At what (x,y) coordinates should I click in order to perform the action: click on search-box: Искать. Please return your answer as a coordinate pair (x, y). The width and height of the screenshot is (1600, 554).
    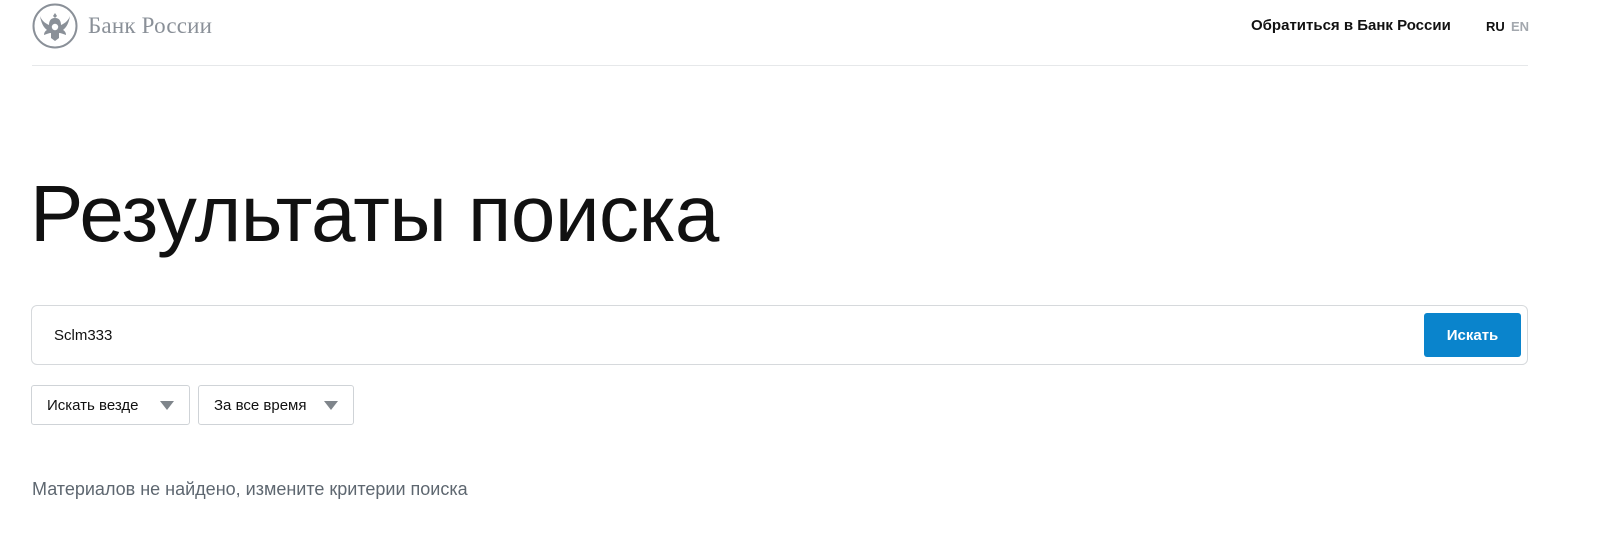
    Looking at the image, I should click on (779, 335).